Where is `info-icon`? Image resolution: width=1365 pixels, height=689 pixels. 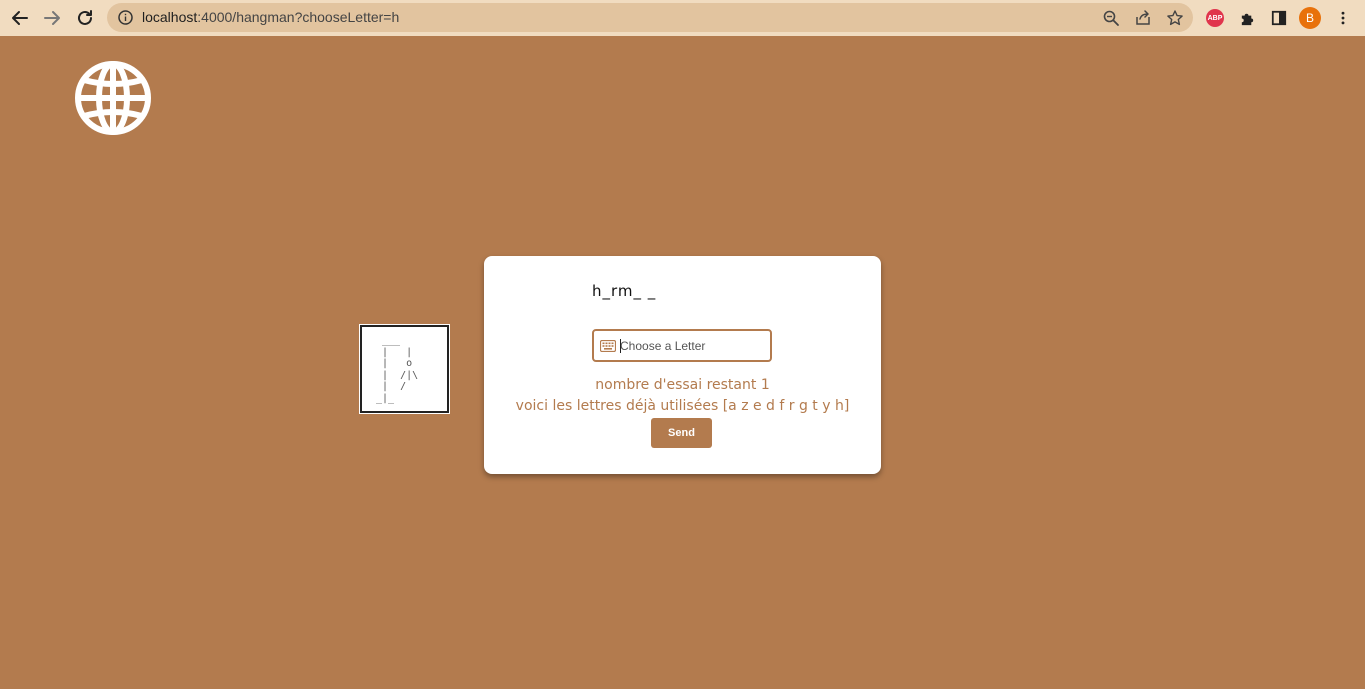
info-icon is located at coordinates (125, 17).